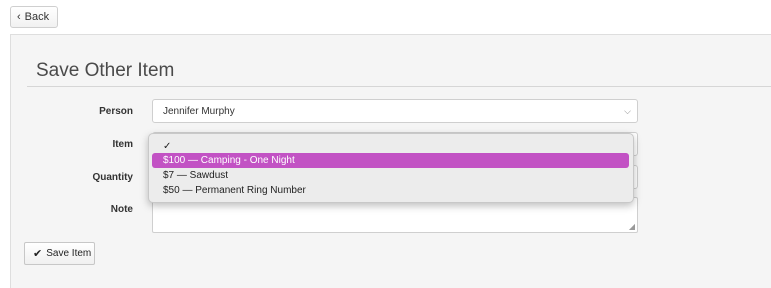 This screenshot has width=771, height=288. Describe the element at coordinates (390, 160) in the screenshot. I see `dropdown-option-camping: $100 — Camping - One Night` at that location.